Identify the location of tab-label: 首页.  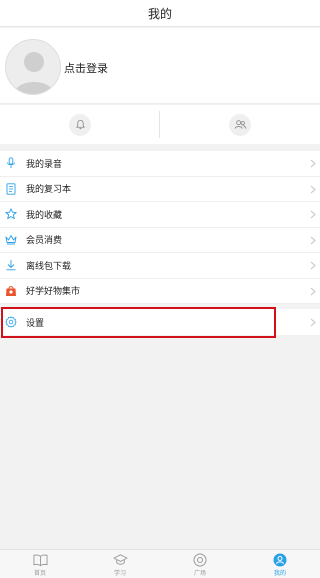
(39, 573).